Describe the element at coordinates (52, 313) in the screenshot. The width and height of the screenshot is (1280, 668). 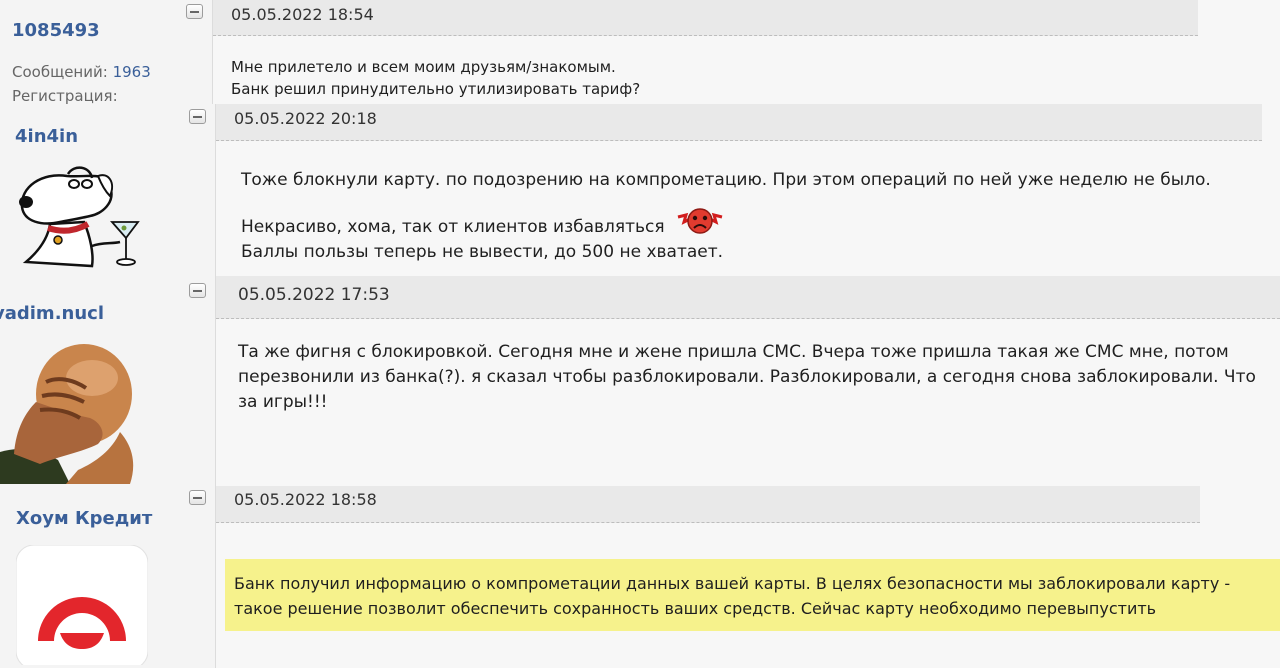
I see `username: vadim.nucl` at that location.